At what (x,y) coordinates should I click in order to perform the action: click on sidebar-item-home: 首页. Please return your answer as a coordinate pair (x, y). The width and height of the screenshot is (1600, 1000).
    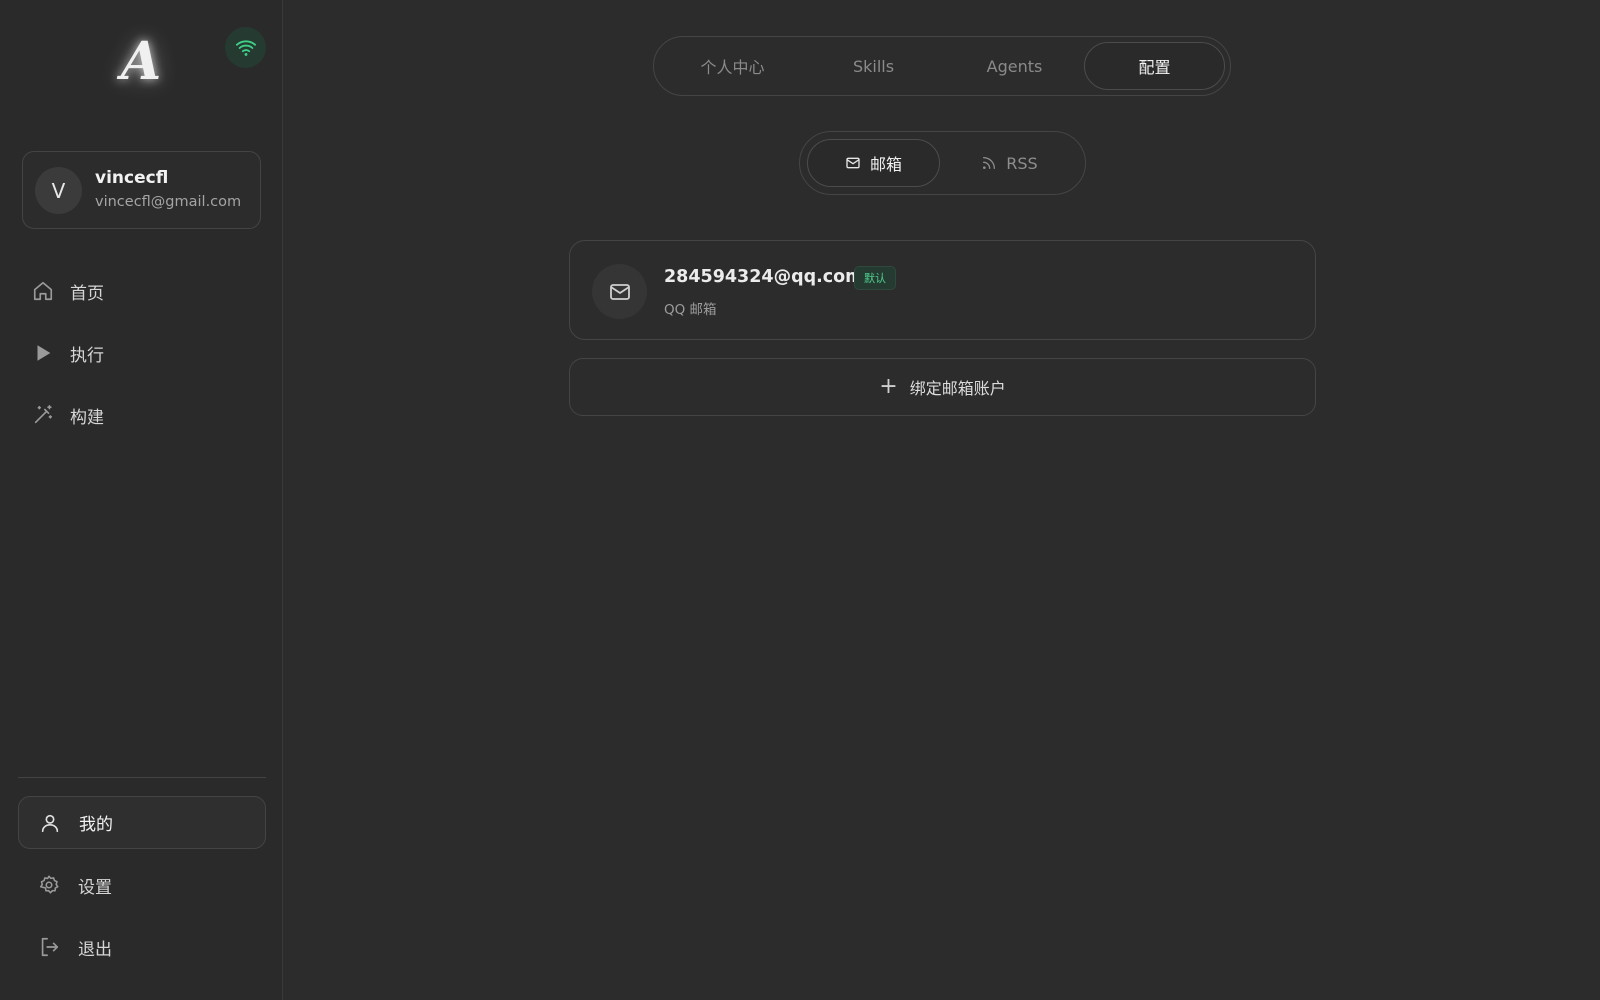
    Looking at the image, I should click on (145, 291).